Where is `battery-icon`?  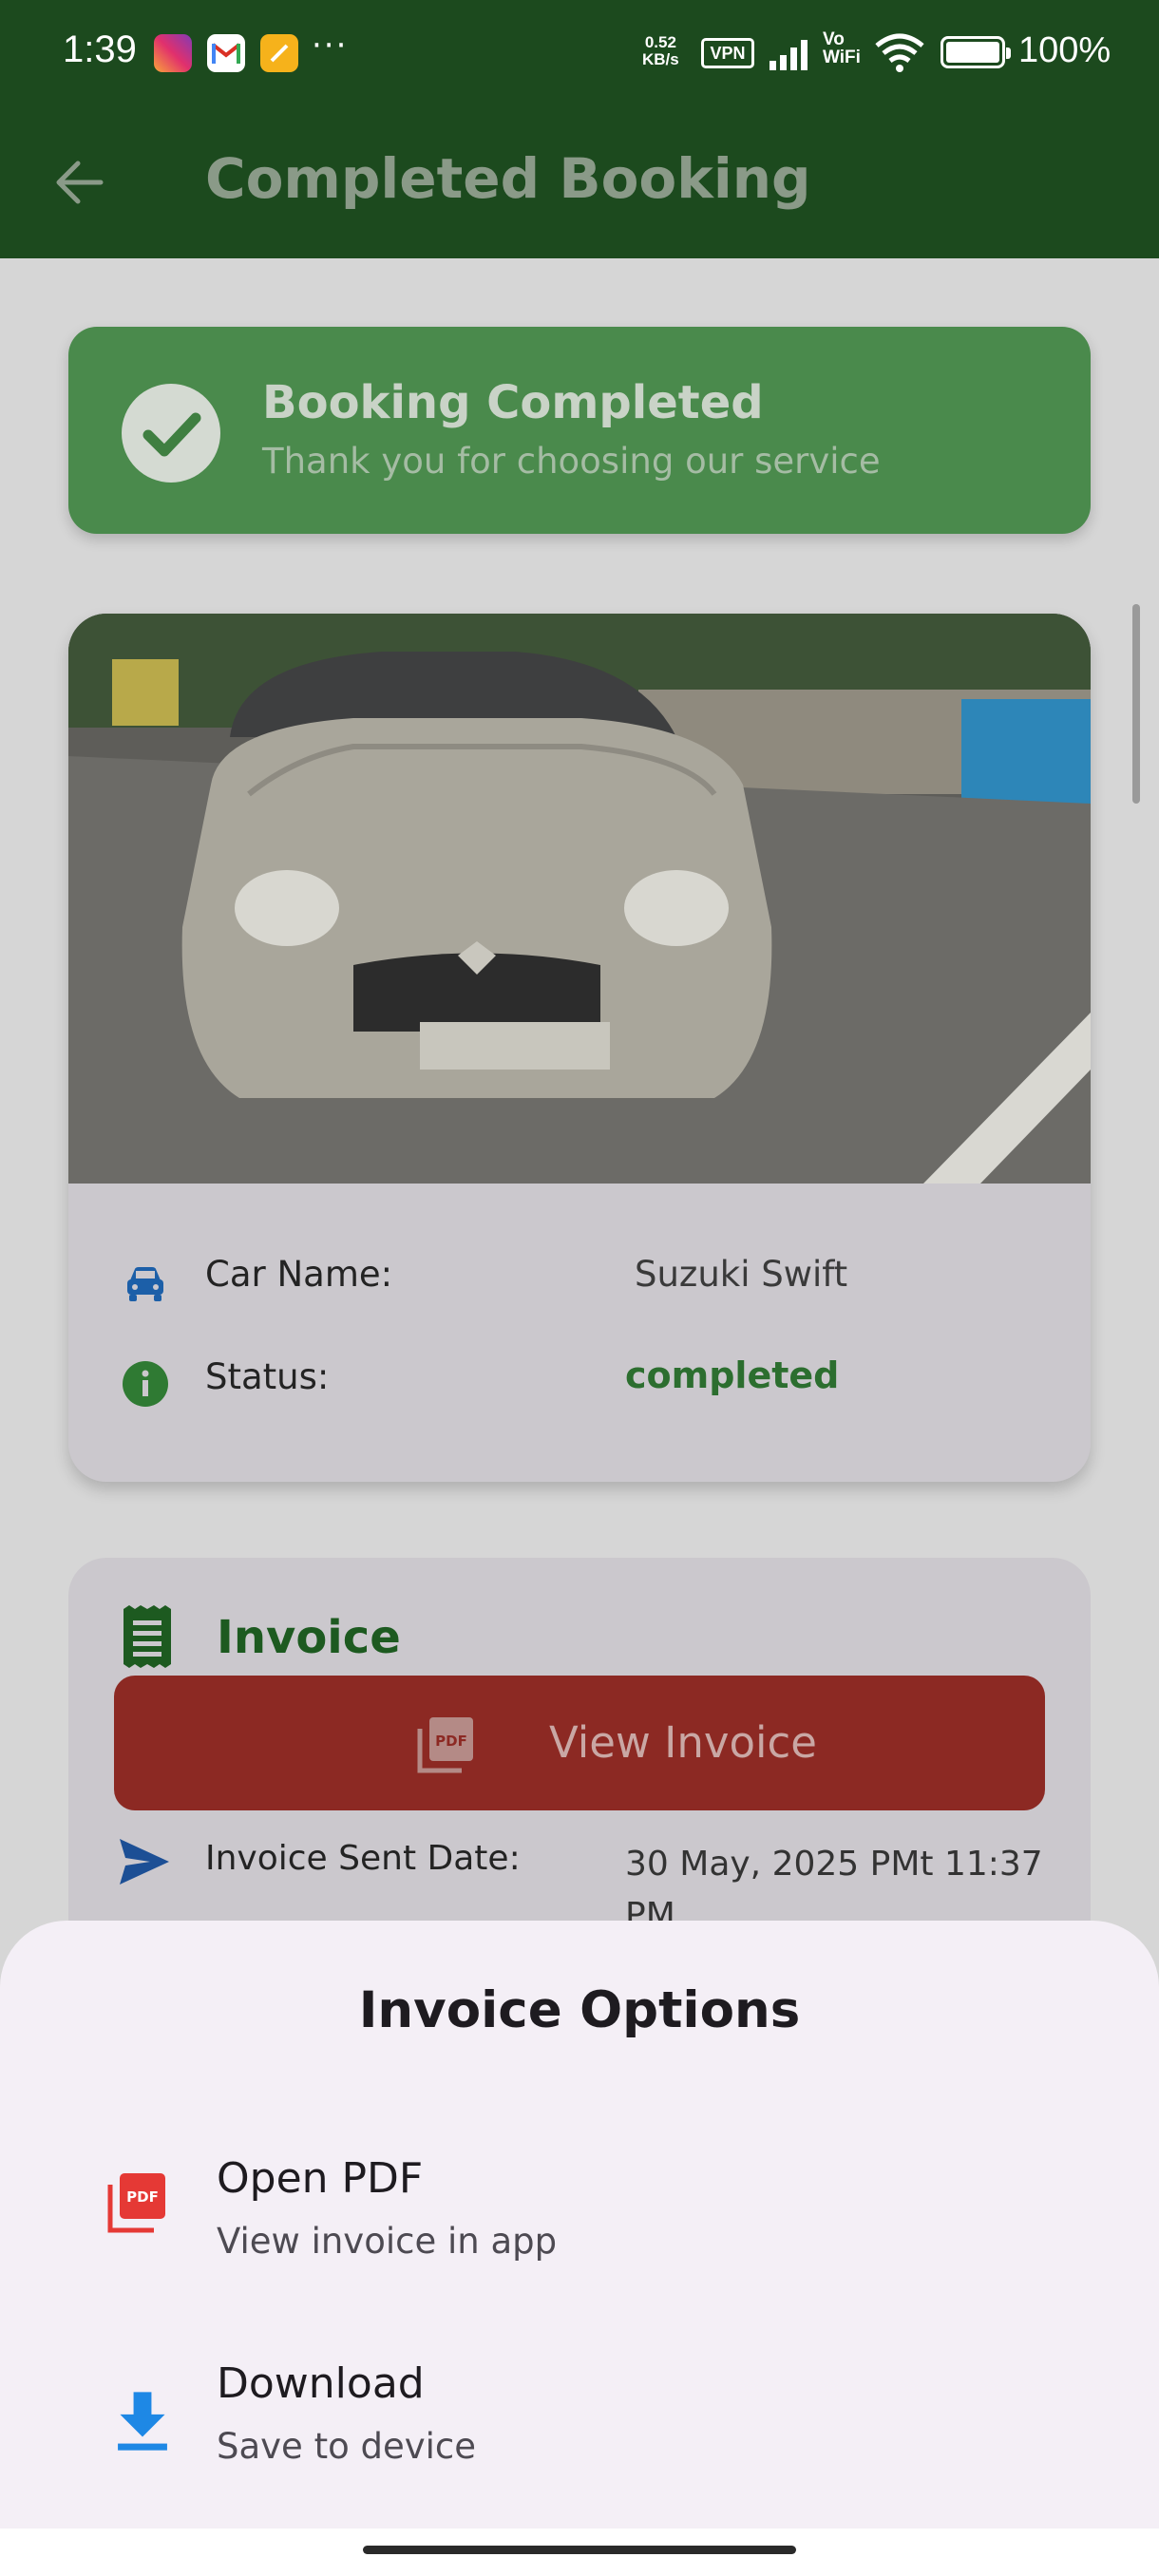 battery-icon is located at coordinates (975, 52).